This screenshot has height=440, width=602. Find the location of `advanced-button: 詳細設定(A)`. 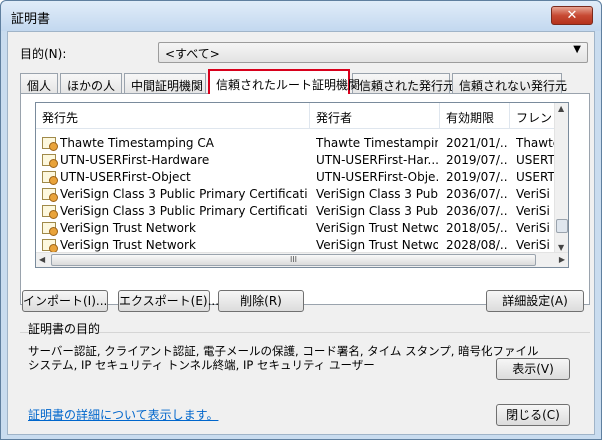

advanced-button: 詳細設定(A) is located at coordinates (535, 301).